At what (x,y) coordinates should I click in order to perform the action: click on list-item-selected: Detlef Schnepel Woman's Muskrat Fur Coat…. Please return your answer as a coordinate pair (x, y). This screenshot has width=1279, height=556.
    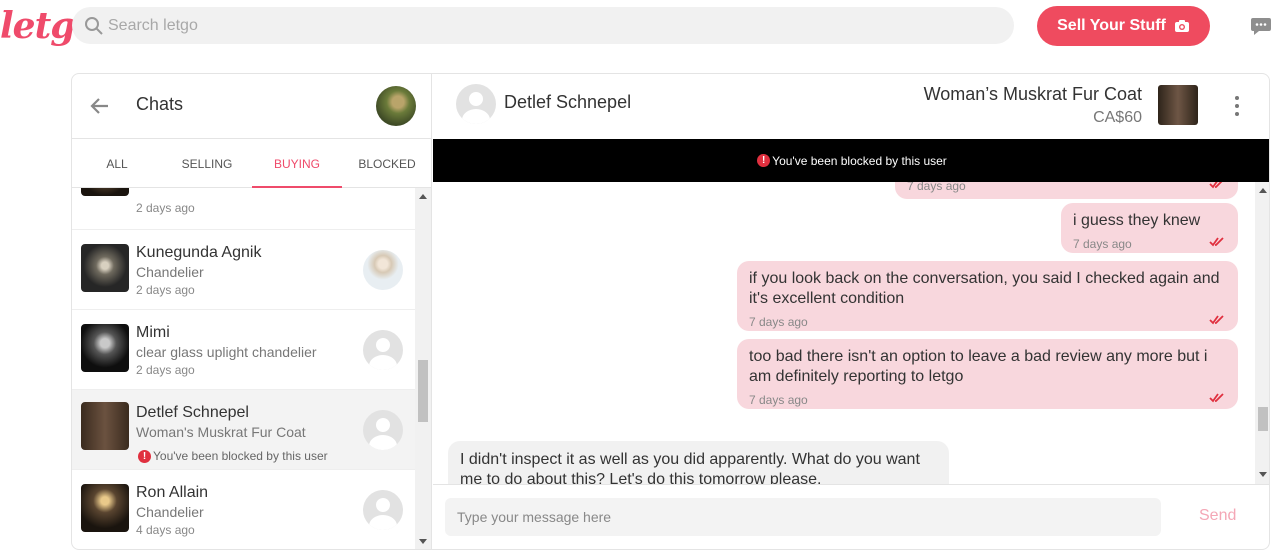
    Looking at the image, I should click on (243, 430).